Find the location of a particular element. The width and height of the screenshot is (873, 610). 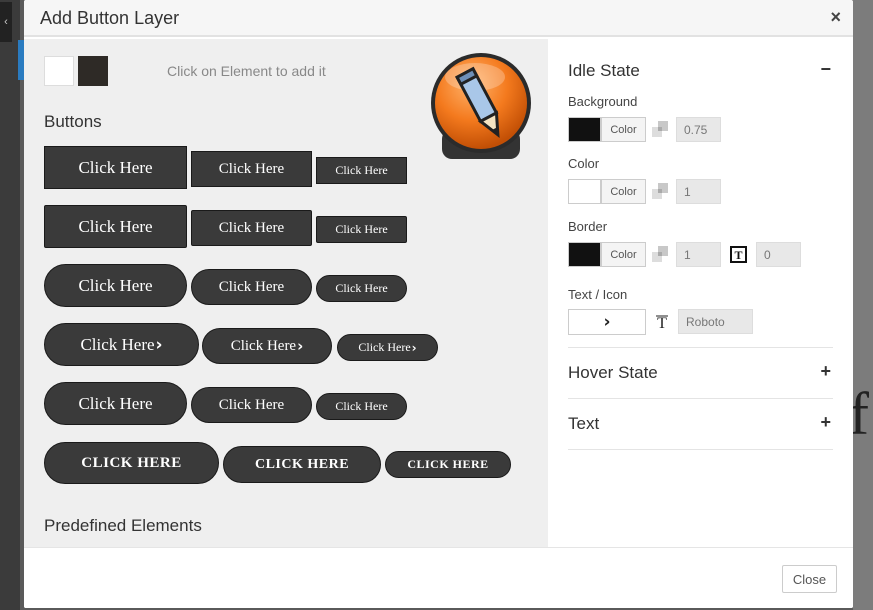

button-caps-medium: CLICK HERE is located at coordinates (302, 464).